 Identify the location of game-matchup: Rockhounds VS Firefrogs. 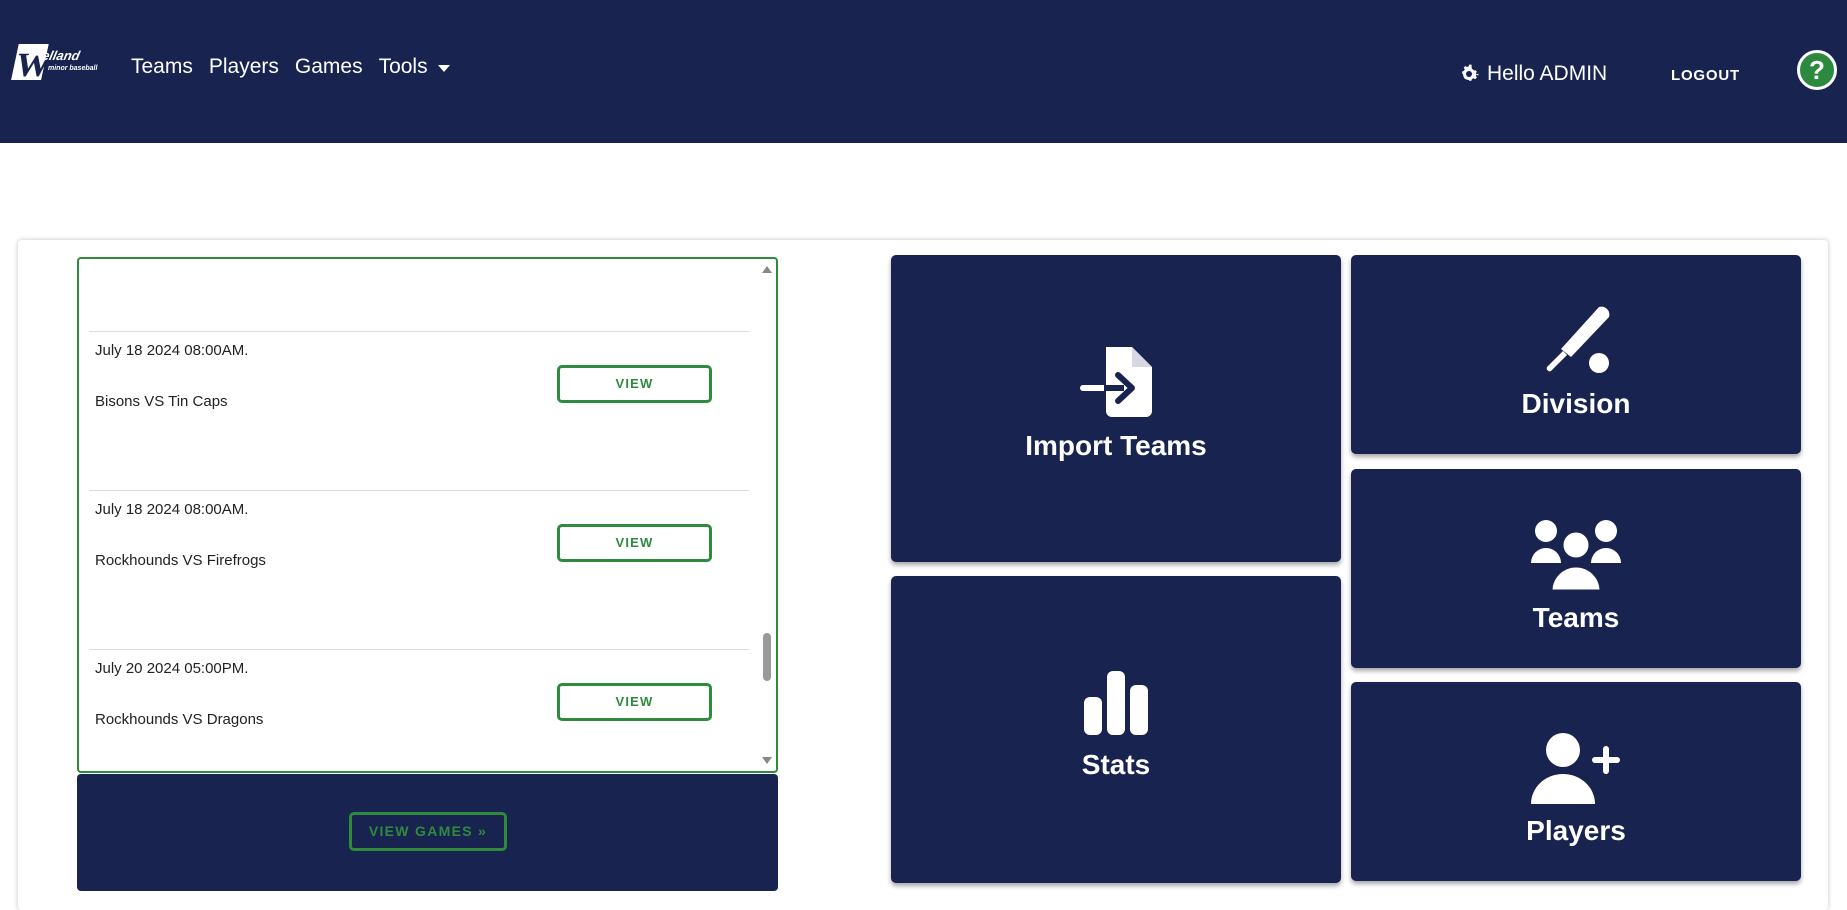
(180, 560).